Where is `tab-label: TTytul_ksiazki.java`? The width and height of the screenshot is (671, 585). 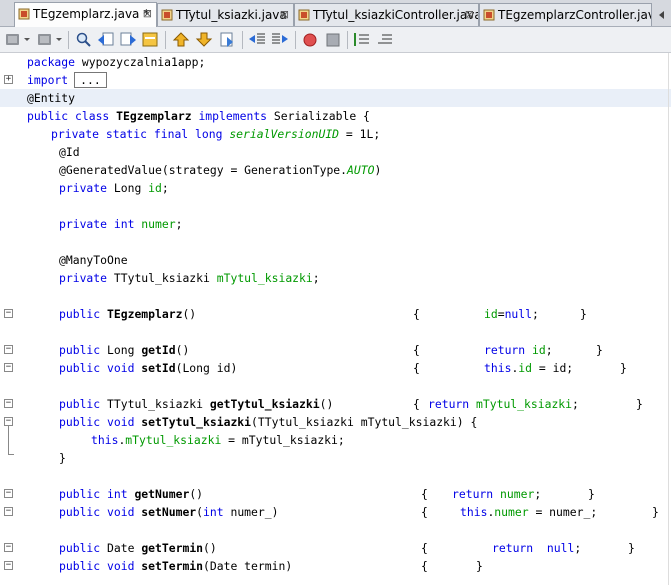
tab-label: TTytul_ksiazki.java is located at coordinates (231, 15).